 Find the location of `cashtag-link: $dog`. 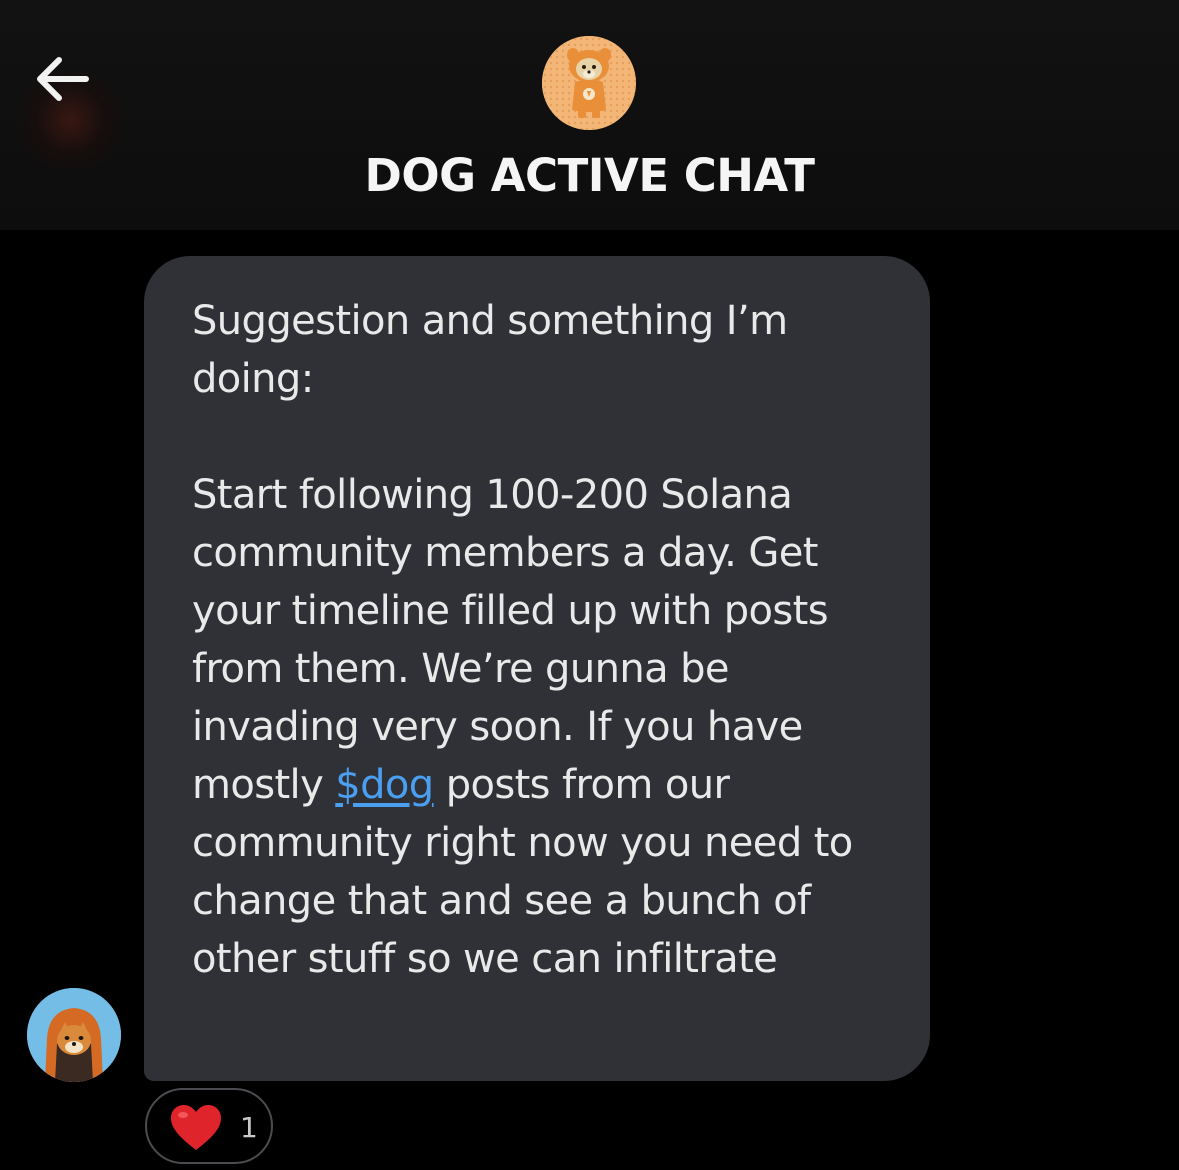

cashtag-link: $dog is located at coordinates (384, 785).